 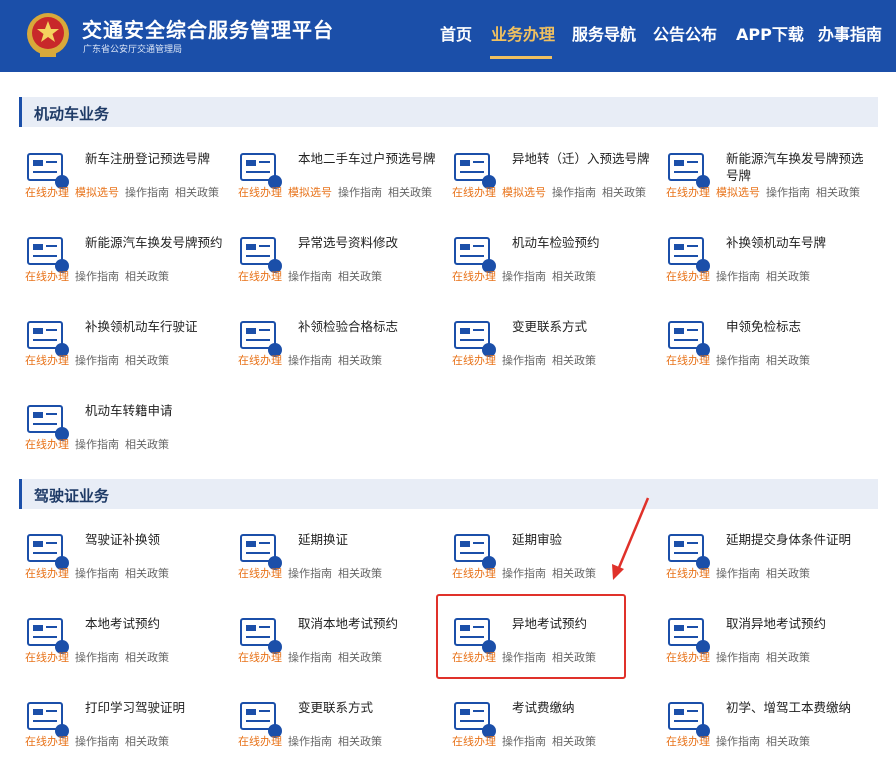 I want to click on service-item: 考试费缴纳 在线办理 操作指南 相关政策, so click(x=552, y=732).